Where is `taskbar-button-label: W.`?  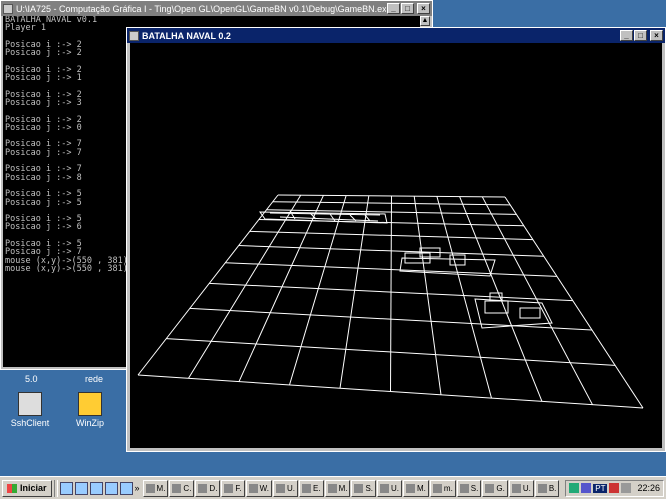 taskbar-button-label: W. is located at coordinates (264, 488).